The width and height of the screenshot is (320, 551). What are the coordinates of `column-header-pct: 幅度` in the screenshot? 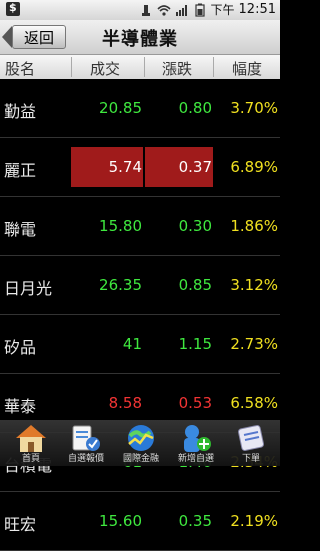 It's located at (247, 69).